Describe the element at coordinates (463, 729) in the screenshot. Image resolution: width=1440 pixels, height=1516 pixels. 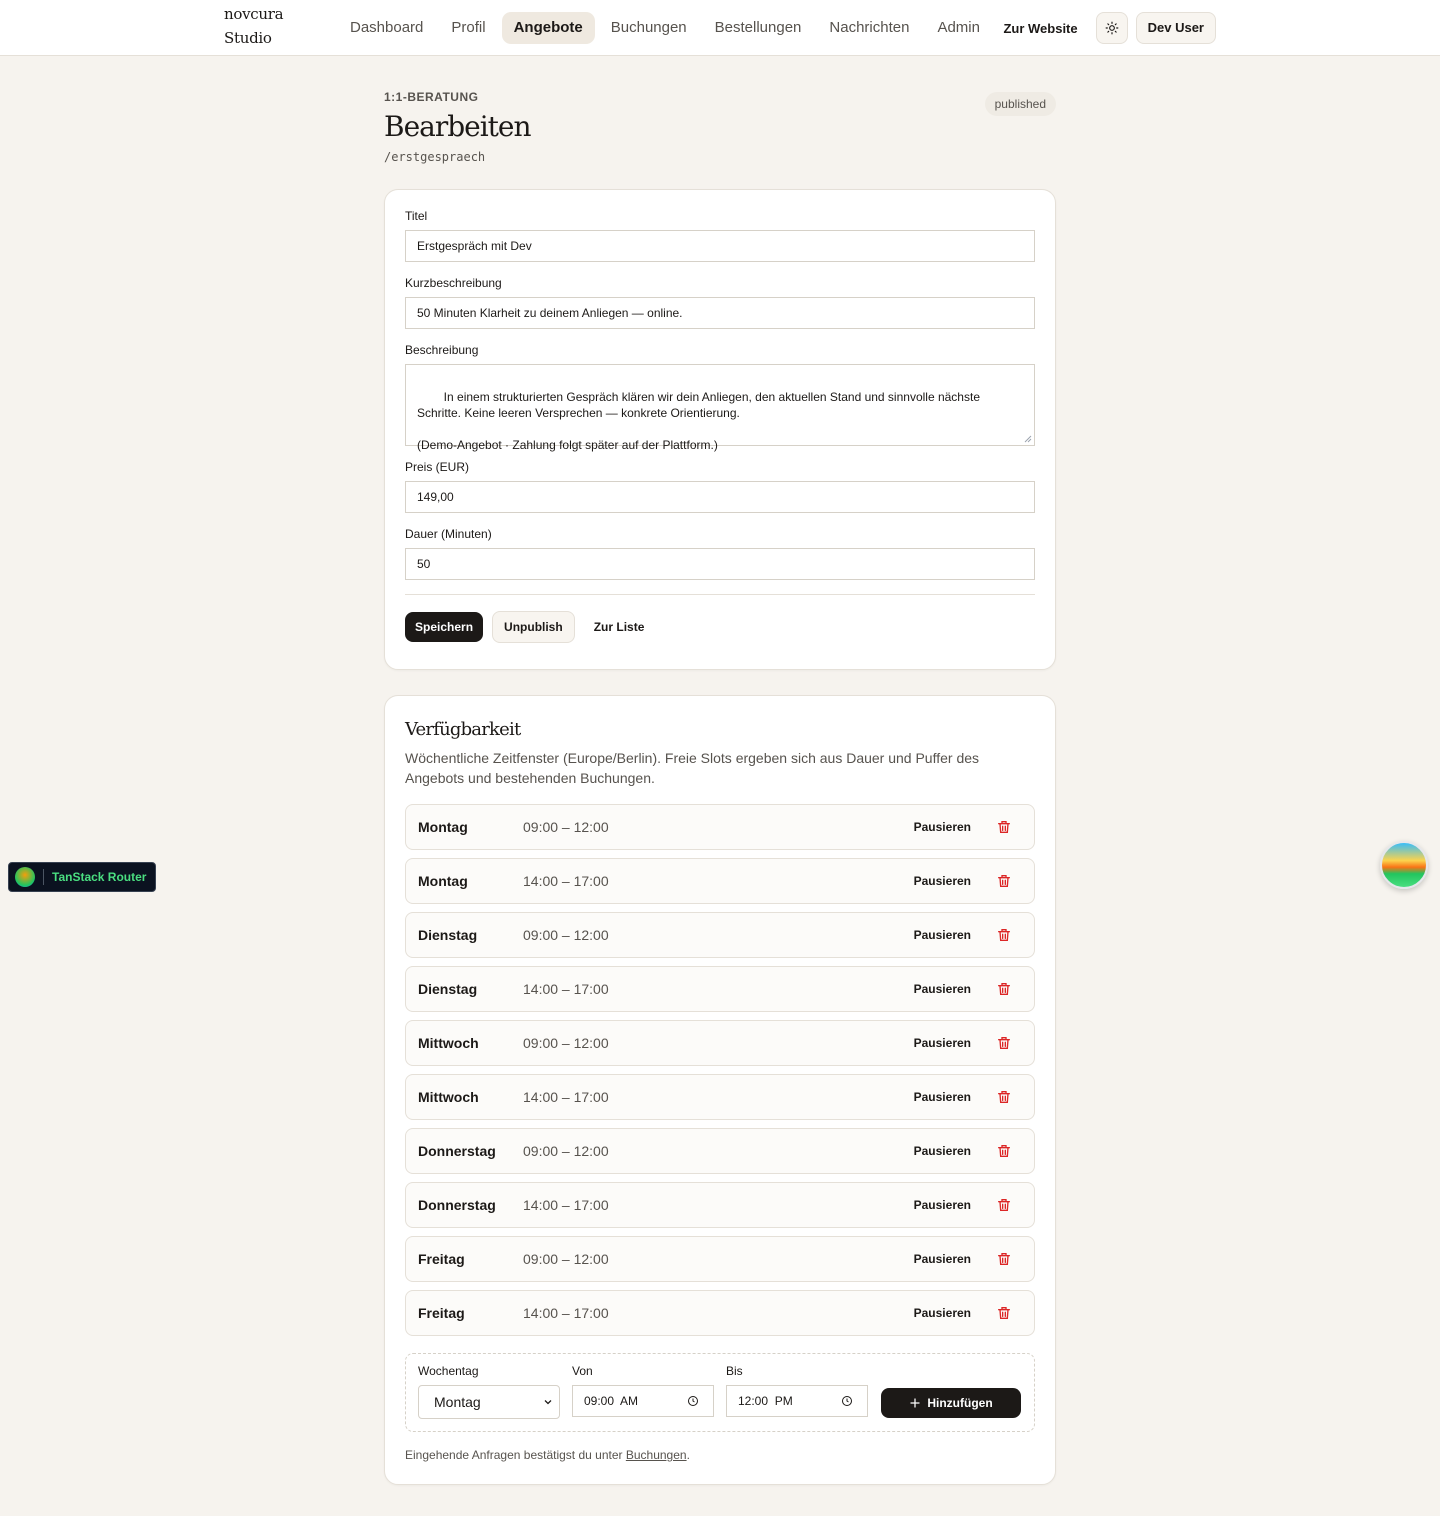
I see `availability-title: Verfügbarkeit` at that location.